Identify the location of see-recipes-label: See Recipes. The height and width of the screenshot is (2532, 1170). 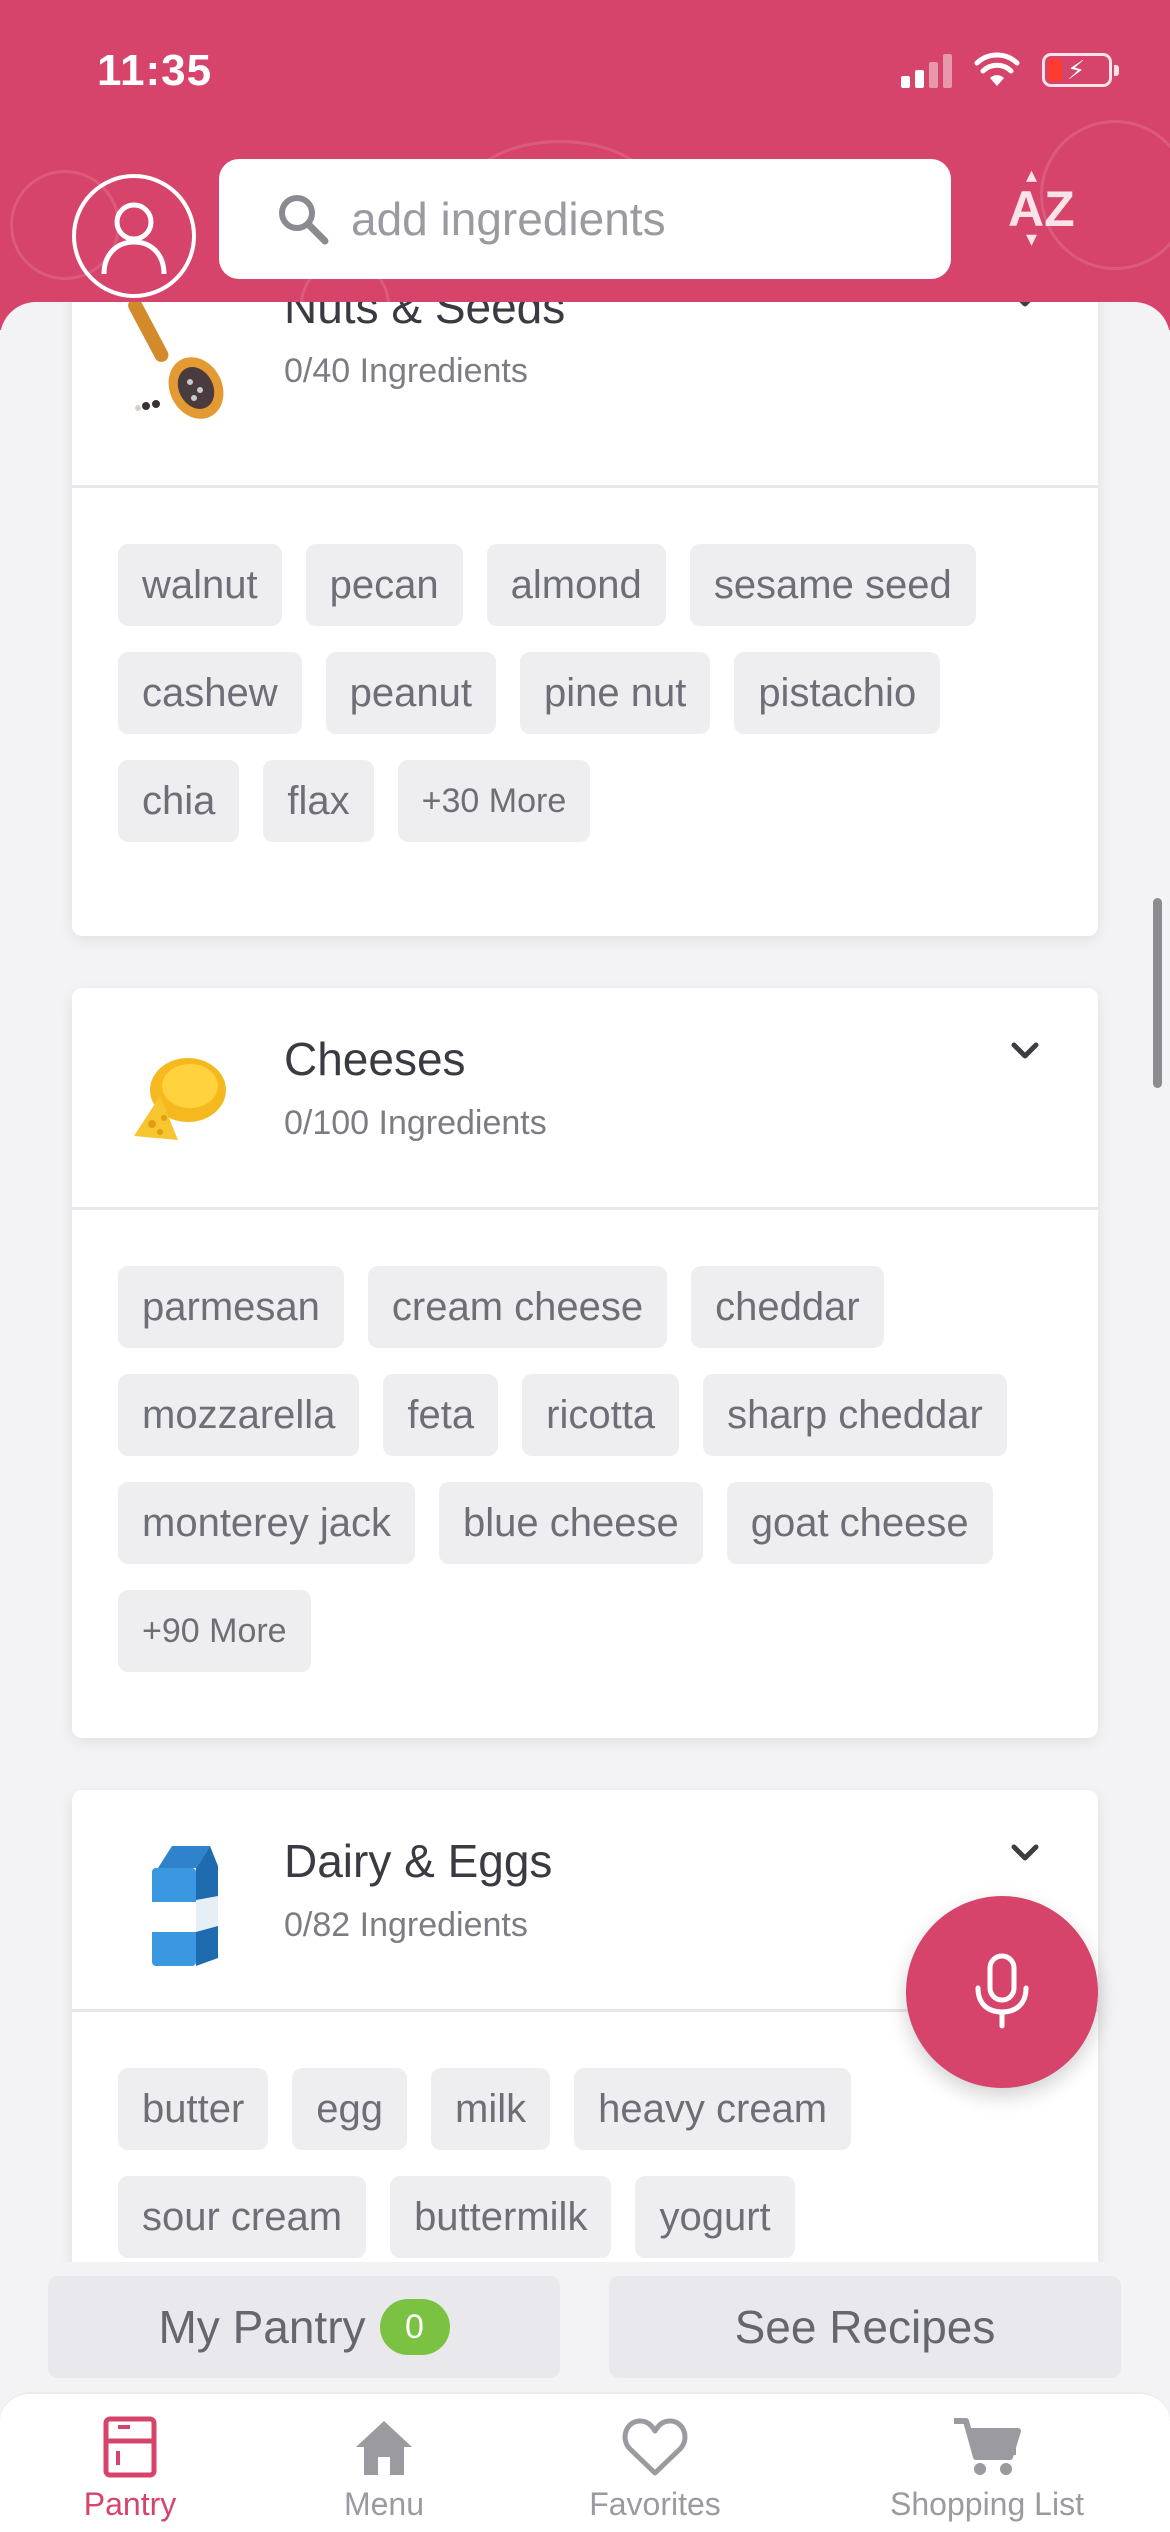
(865, 2327).